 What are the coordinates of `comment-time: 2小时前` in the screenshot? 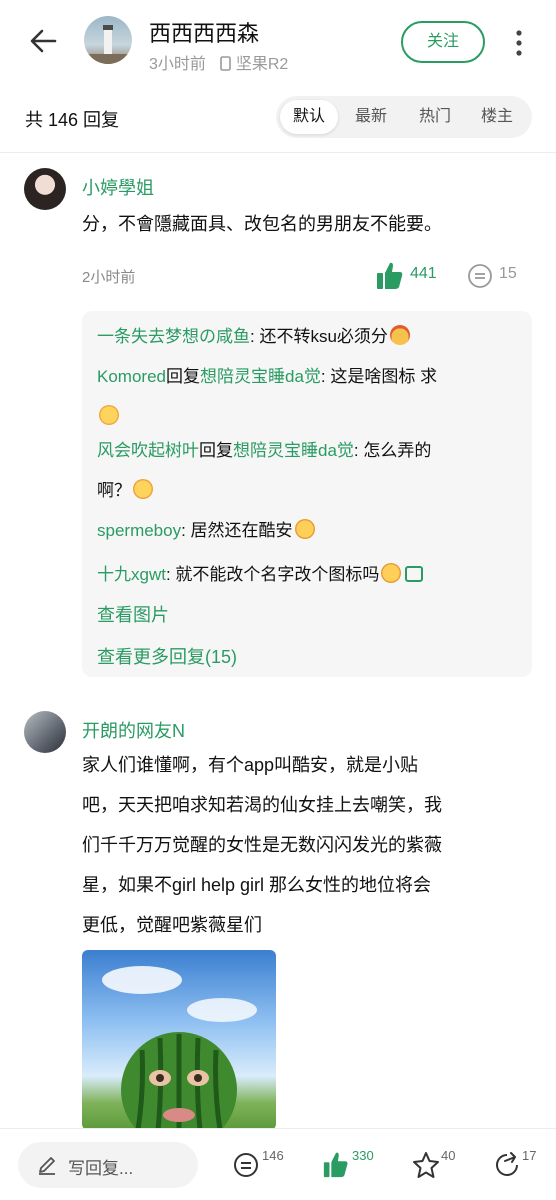 It's located at (109, 277).